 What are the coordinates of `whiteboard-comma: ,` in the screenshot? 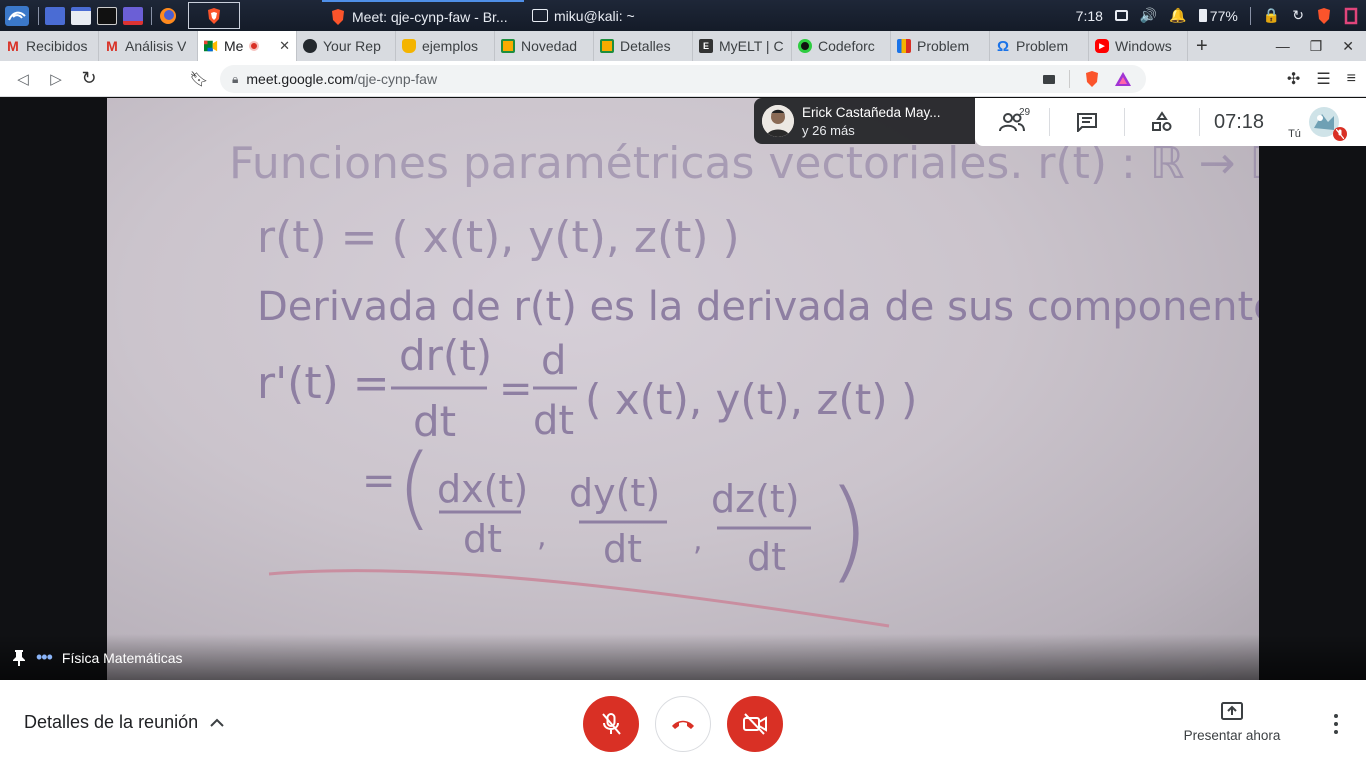 It's located at (542, 536).